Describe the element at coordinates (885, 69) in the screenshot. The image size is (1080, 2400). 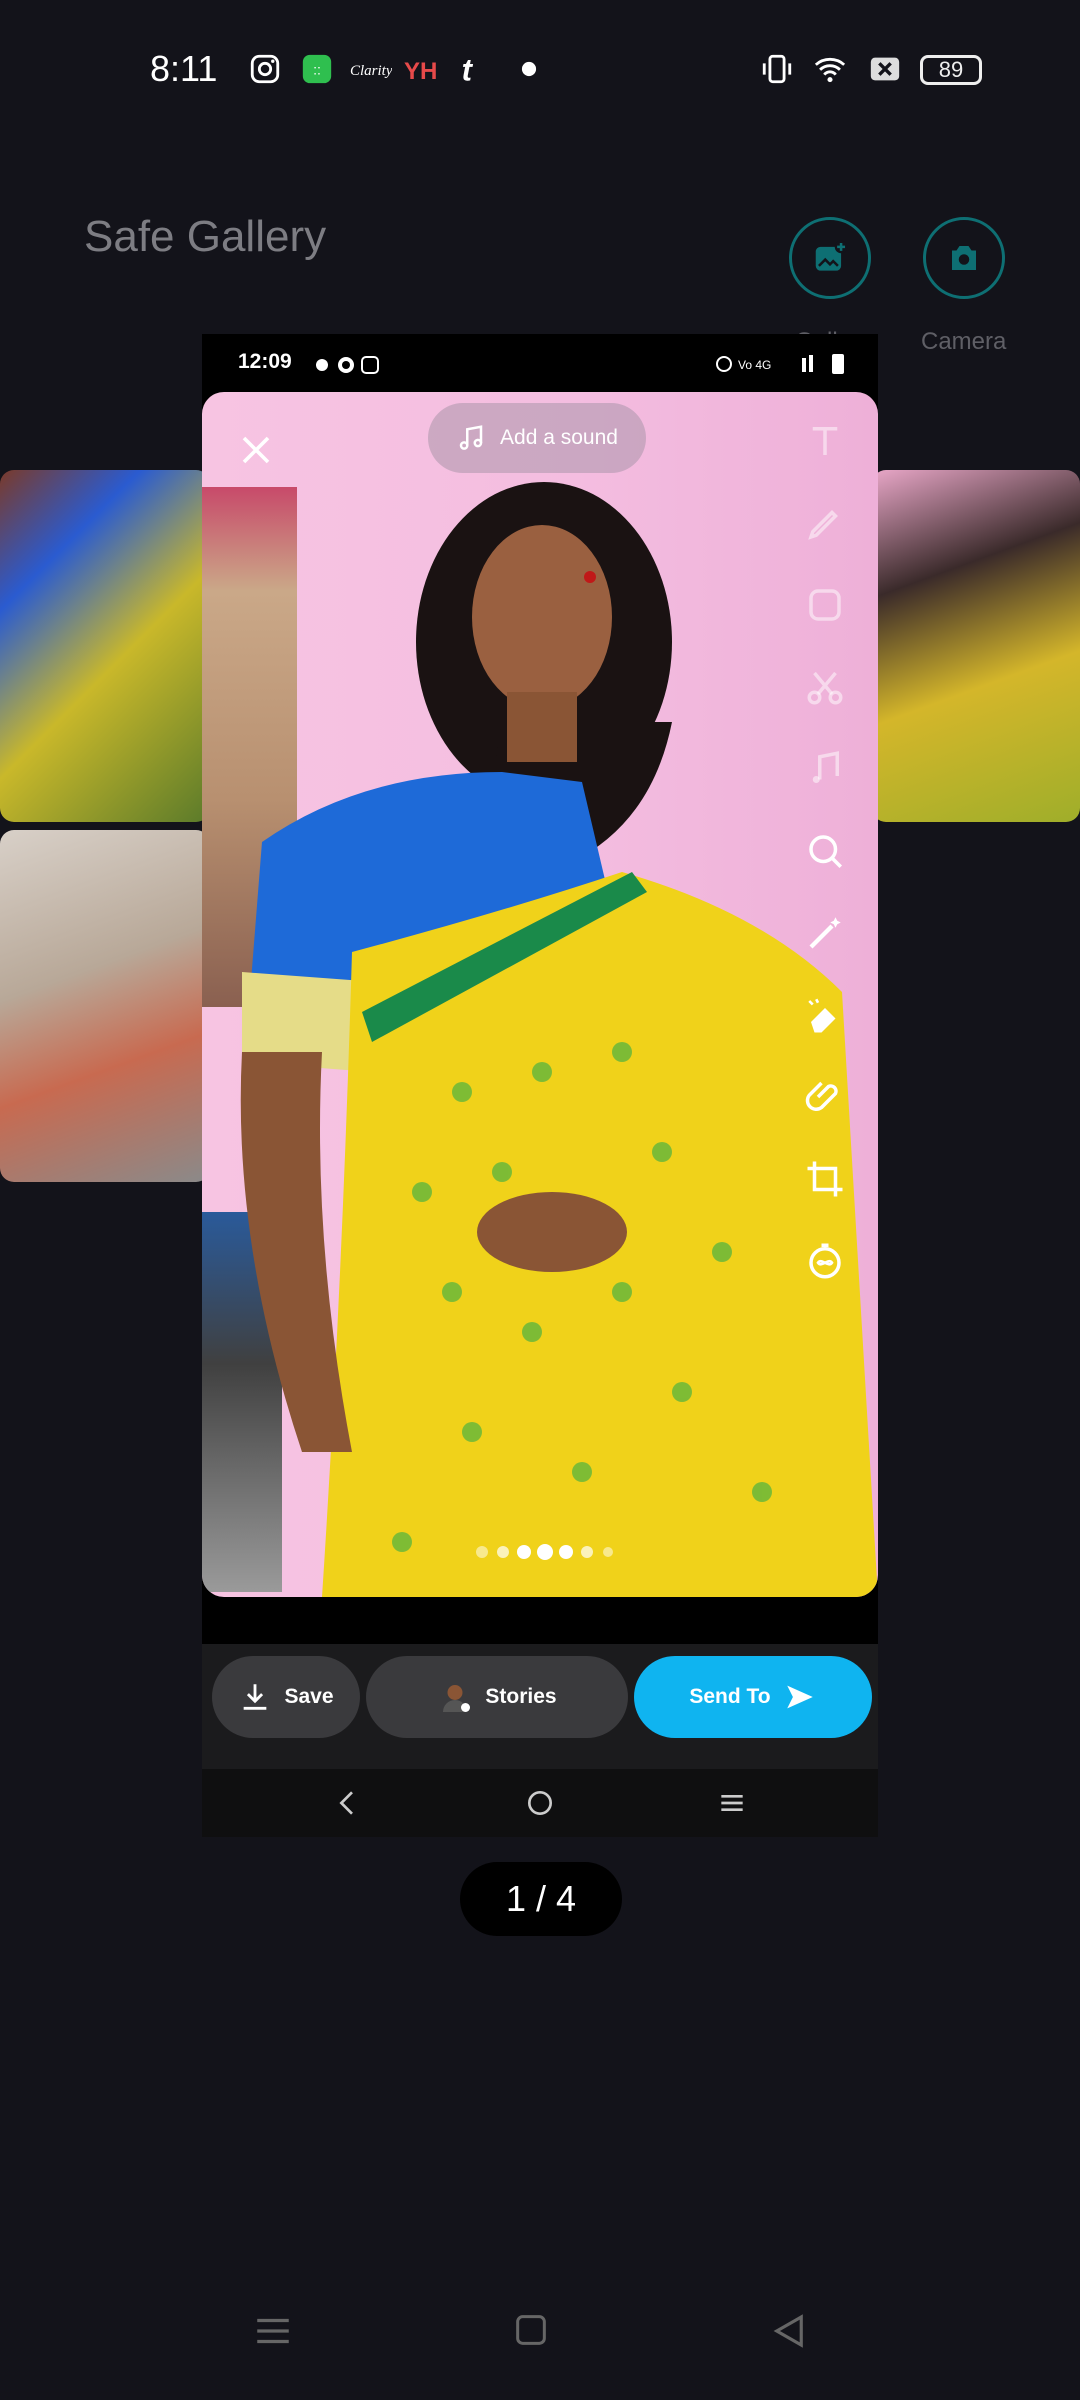
I see `sim-off-icon` at that location.